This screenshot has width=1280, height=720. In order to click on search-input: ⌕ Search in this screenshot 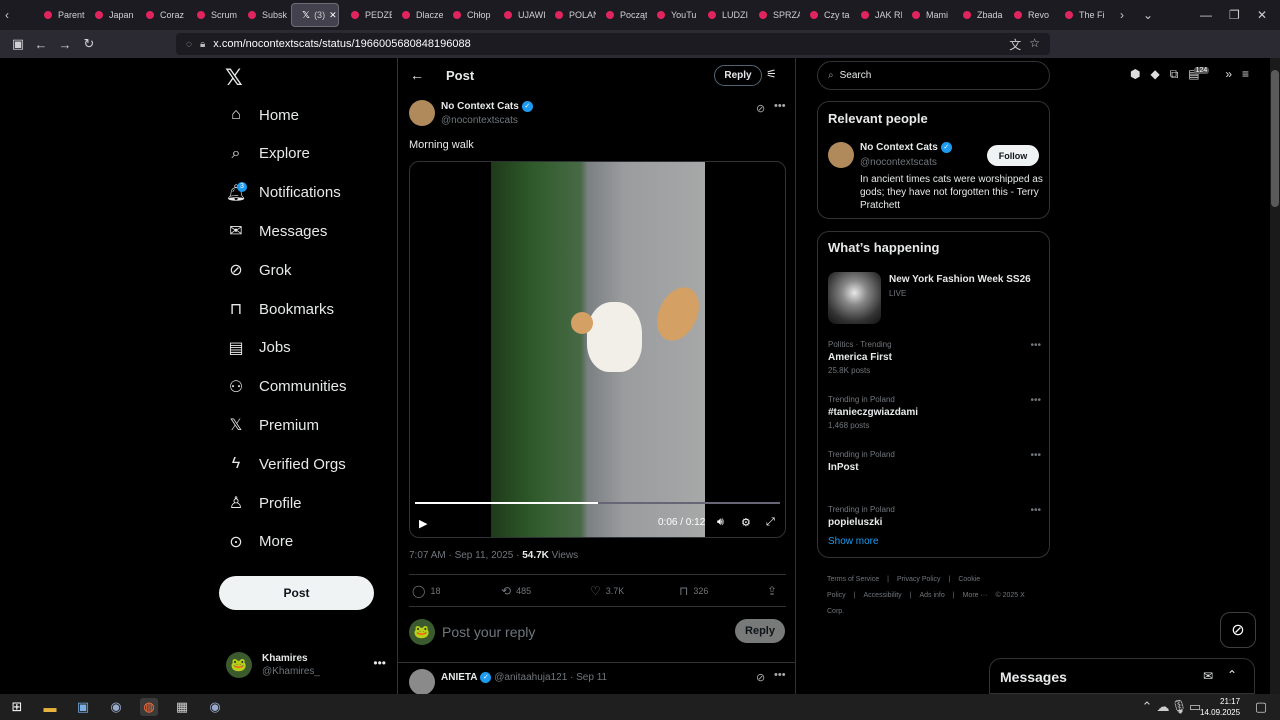, I will do `click(933, 75)`.